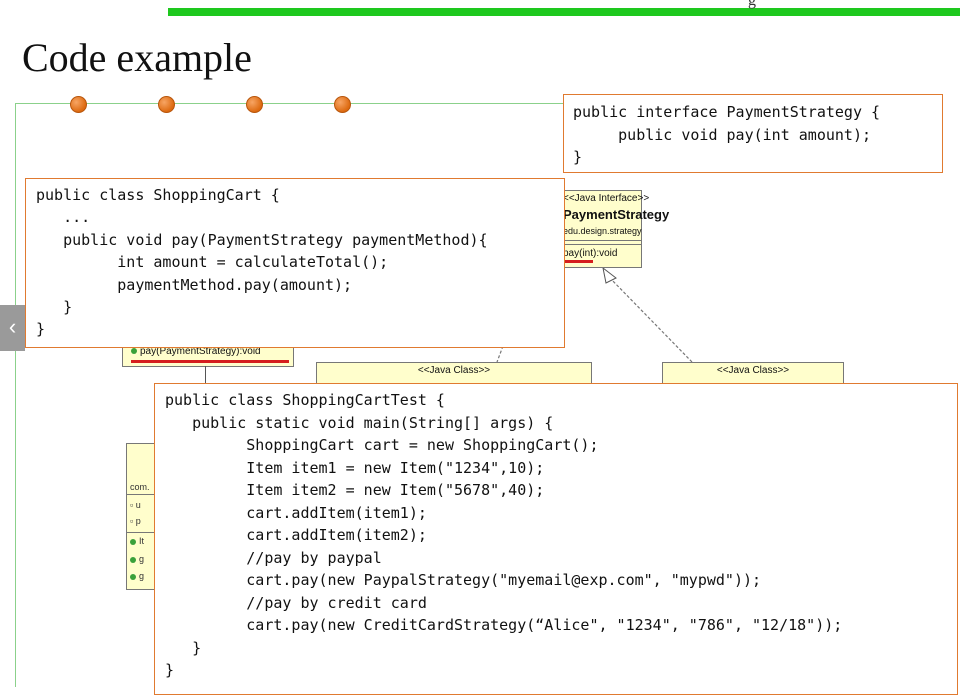 The width and height of the screenshot is (960, 695). I want to click on code-line: public interface PaymentStrategy {, so click(727, 112).